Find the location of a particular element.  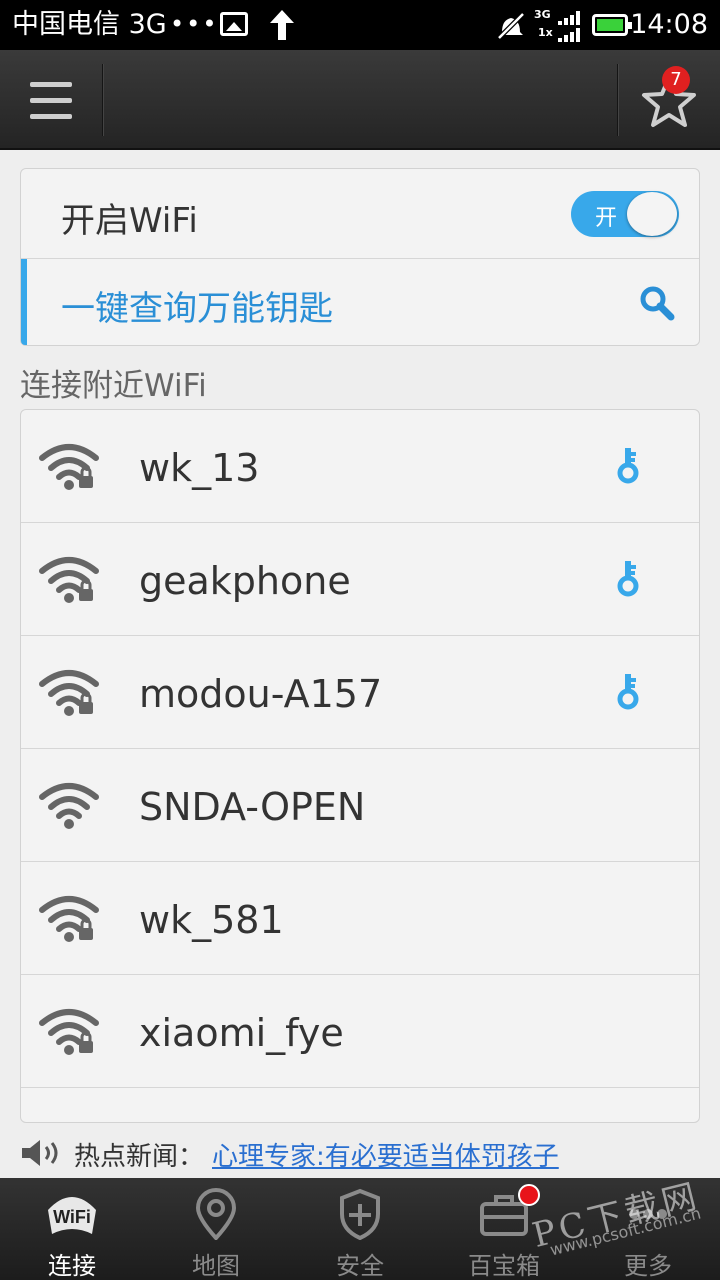

news-prefix: 热点新闻： is located at coordinates (139, 1157).